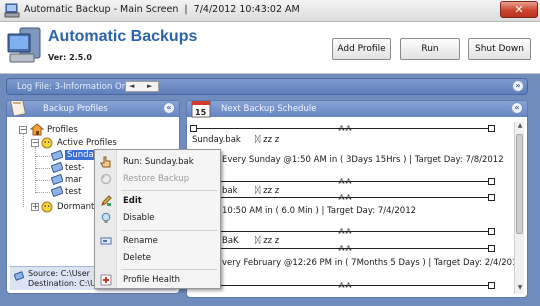 This screenshot has width=540, height=306. What do you see at coordinates (76, 87) in the screenshot?
I see `log-file-label: Log File: 3-Information Only` at bounding box center [76, 87].